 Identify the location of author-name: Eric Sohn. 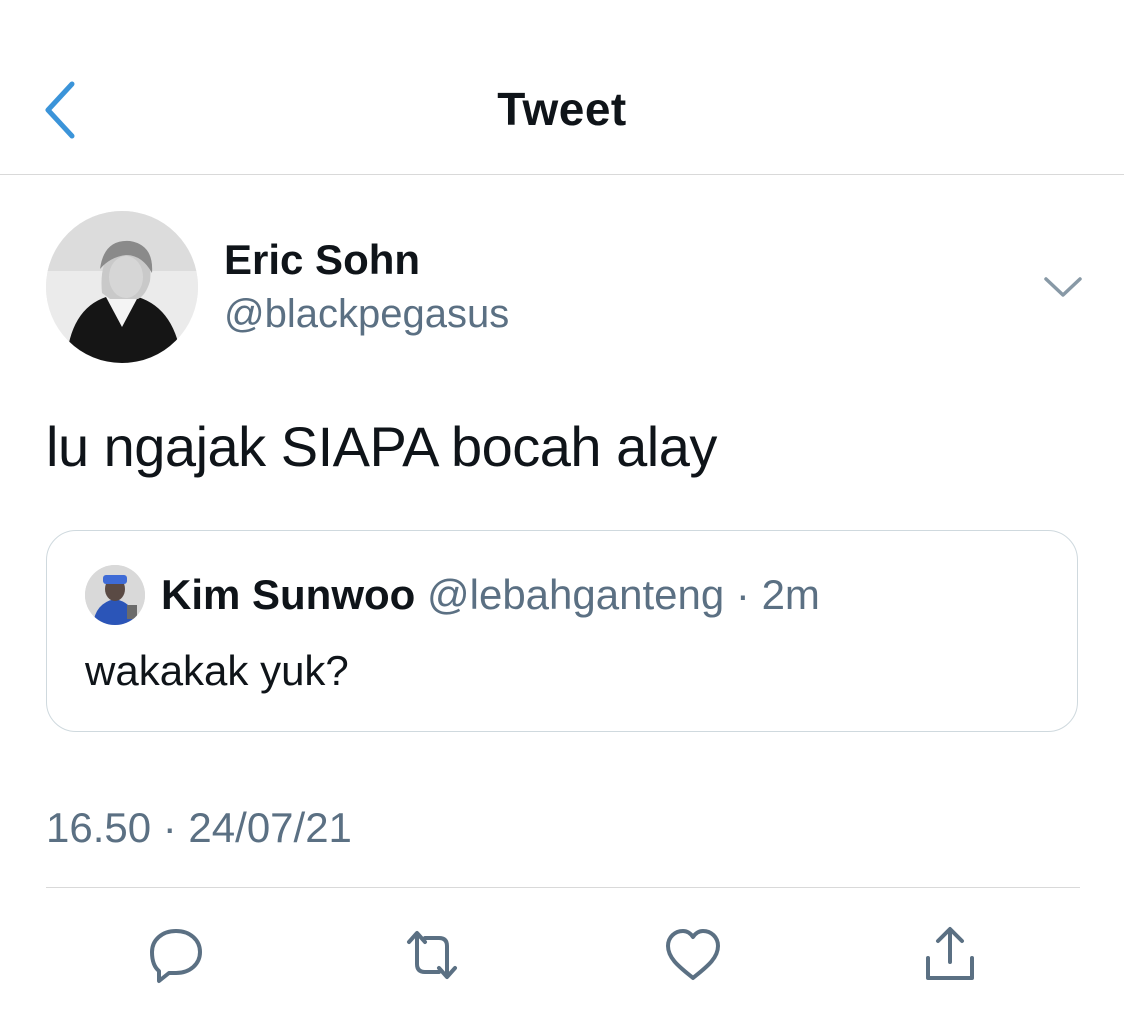
(322, 260).